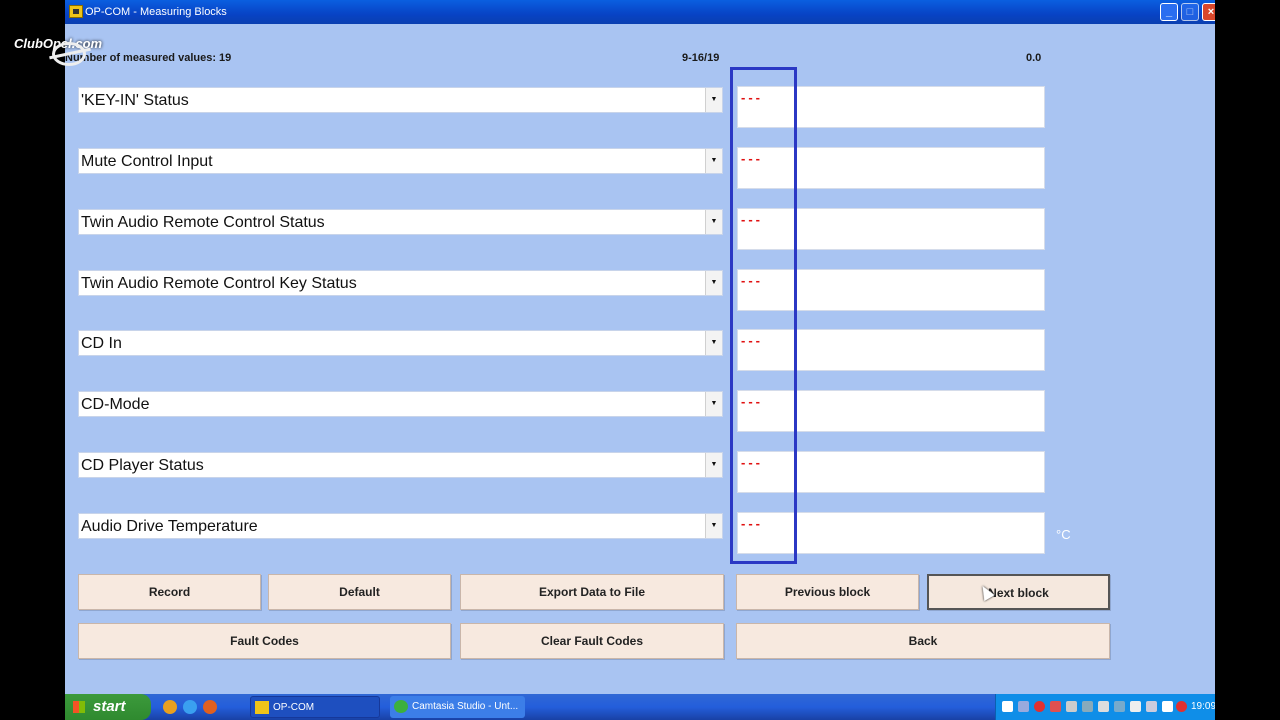 The height and width of the screenshot is (720, 1280). I want to click on parameter-label: Mute Control Input, so click(147, 161).